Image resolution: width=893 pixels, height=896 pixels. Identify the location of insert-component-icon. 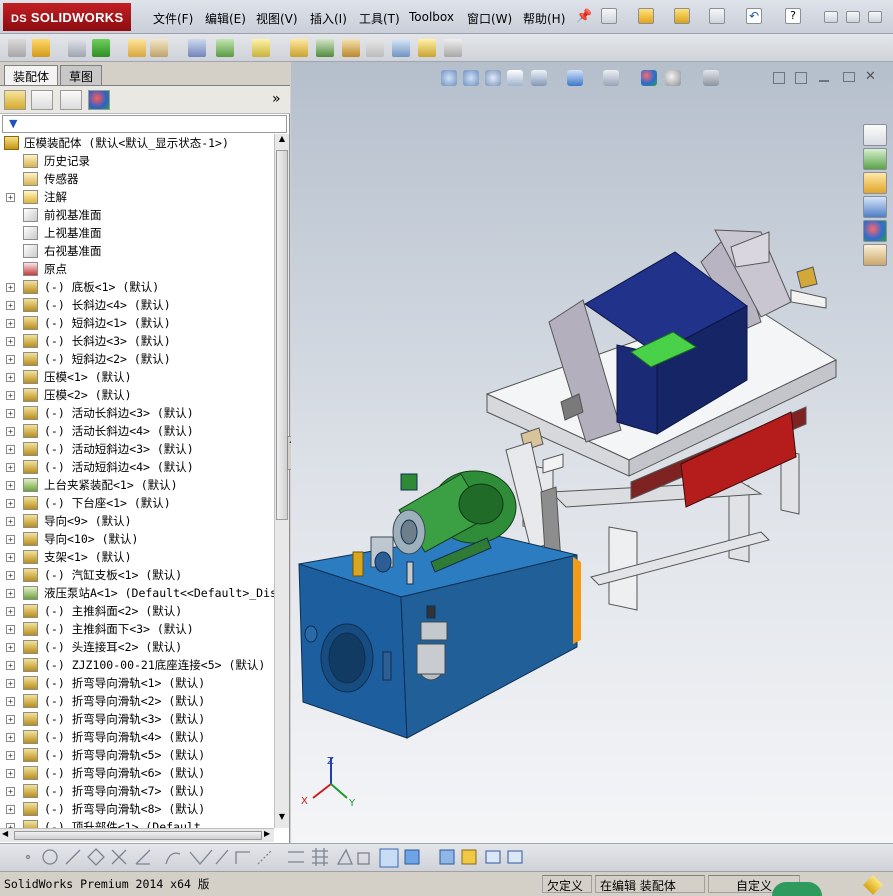
(17, 48).